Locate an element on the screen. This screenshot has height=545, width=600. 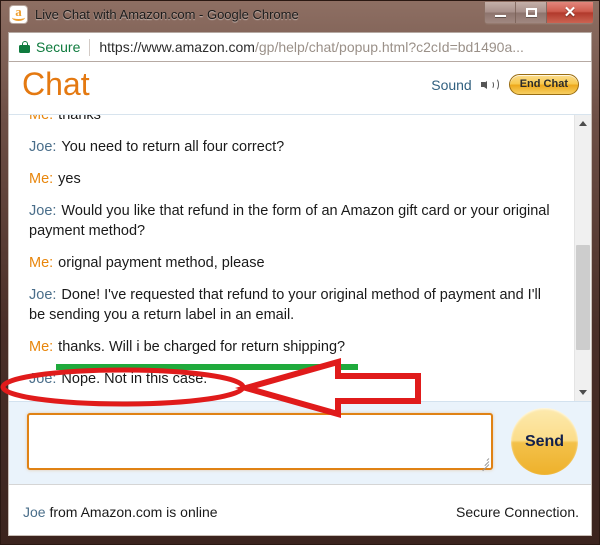
amazon-favicon-icon: a is located at coordinates (18, 14).